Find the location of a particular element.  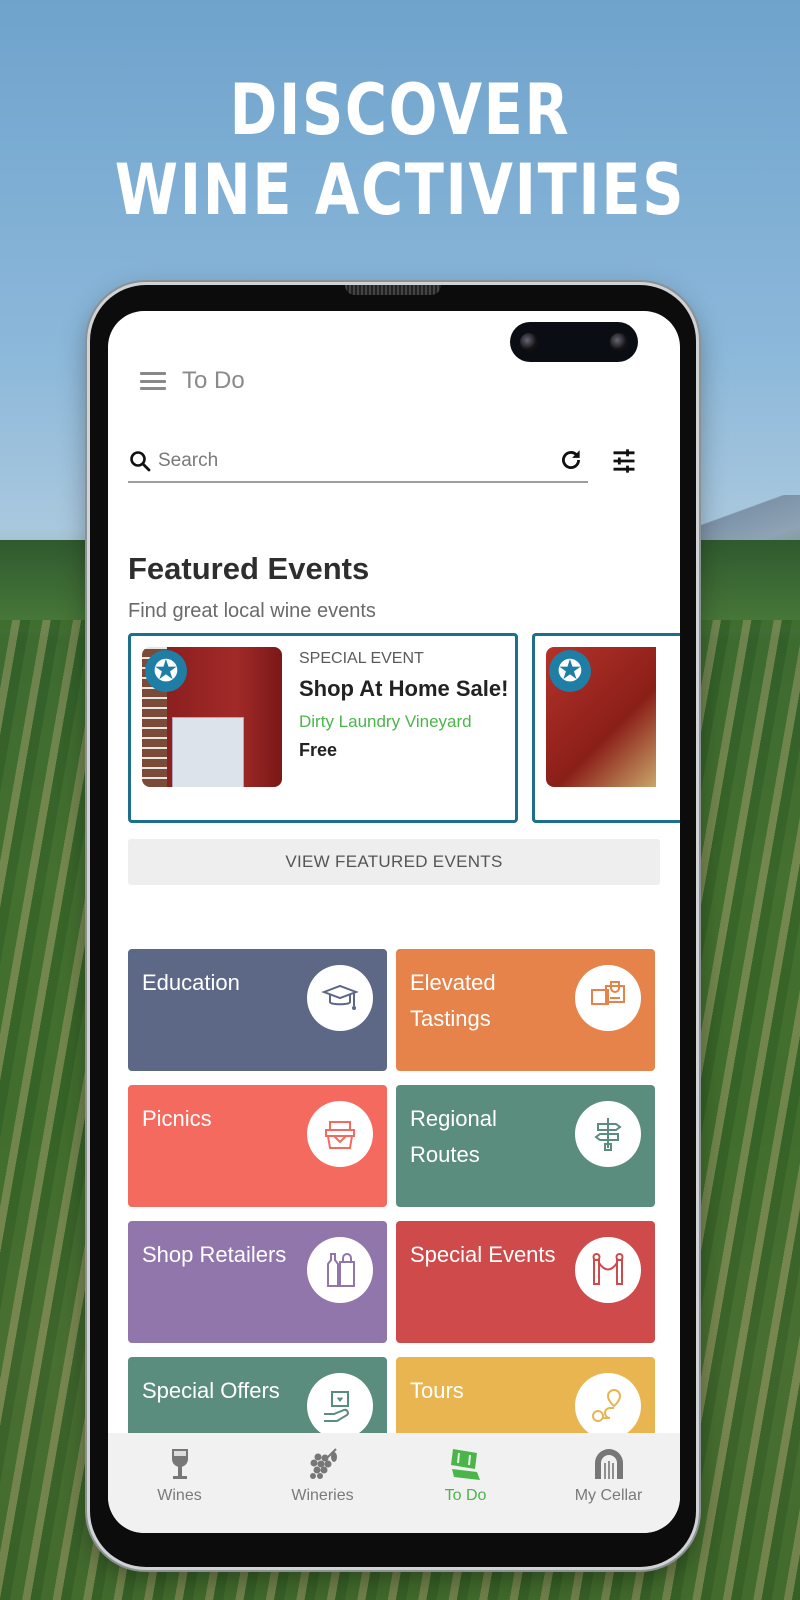

front-camera is located at coordinates (574, 342).